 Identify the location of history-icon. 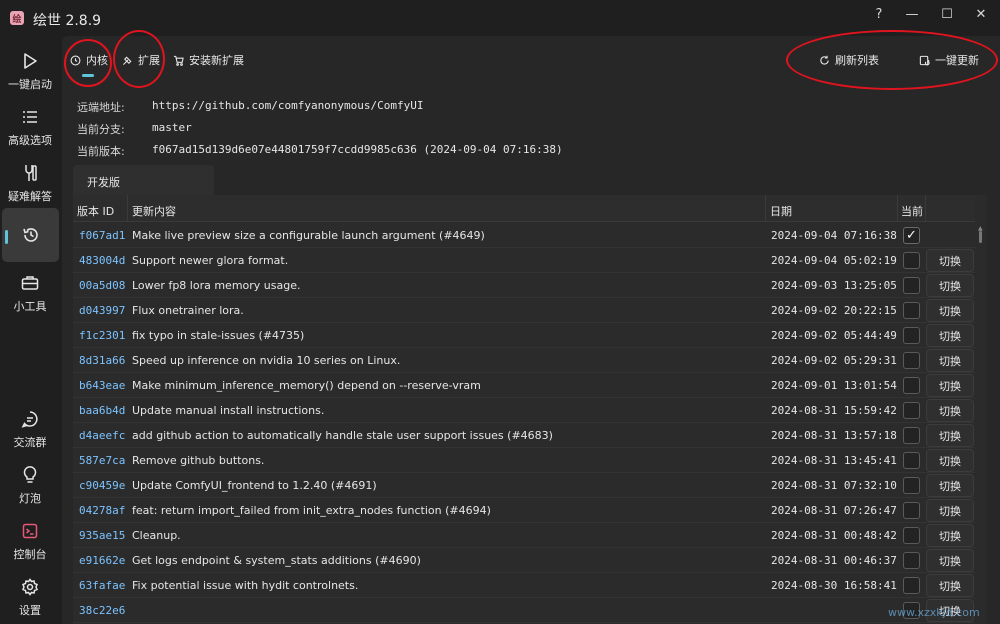
(31, 235).